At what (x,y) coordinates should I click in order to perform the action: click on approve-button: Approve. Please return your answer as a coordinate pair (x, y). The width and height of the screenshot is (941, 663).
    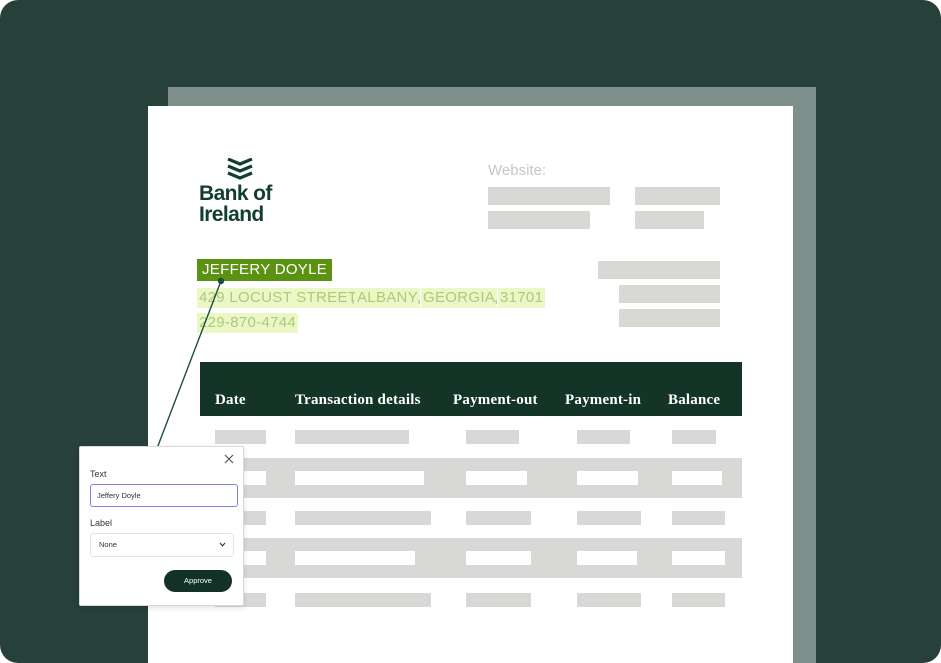
    Looking at the image, I should click on (198, 581).